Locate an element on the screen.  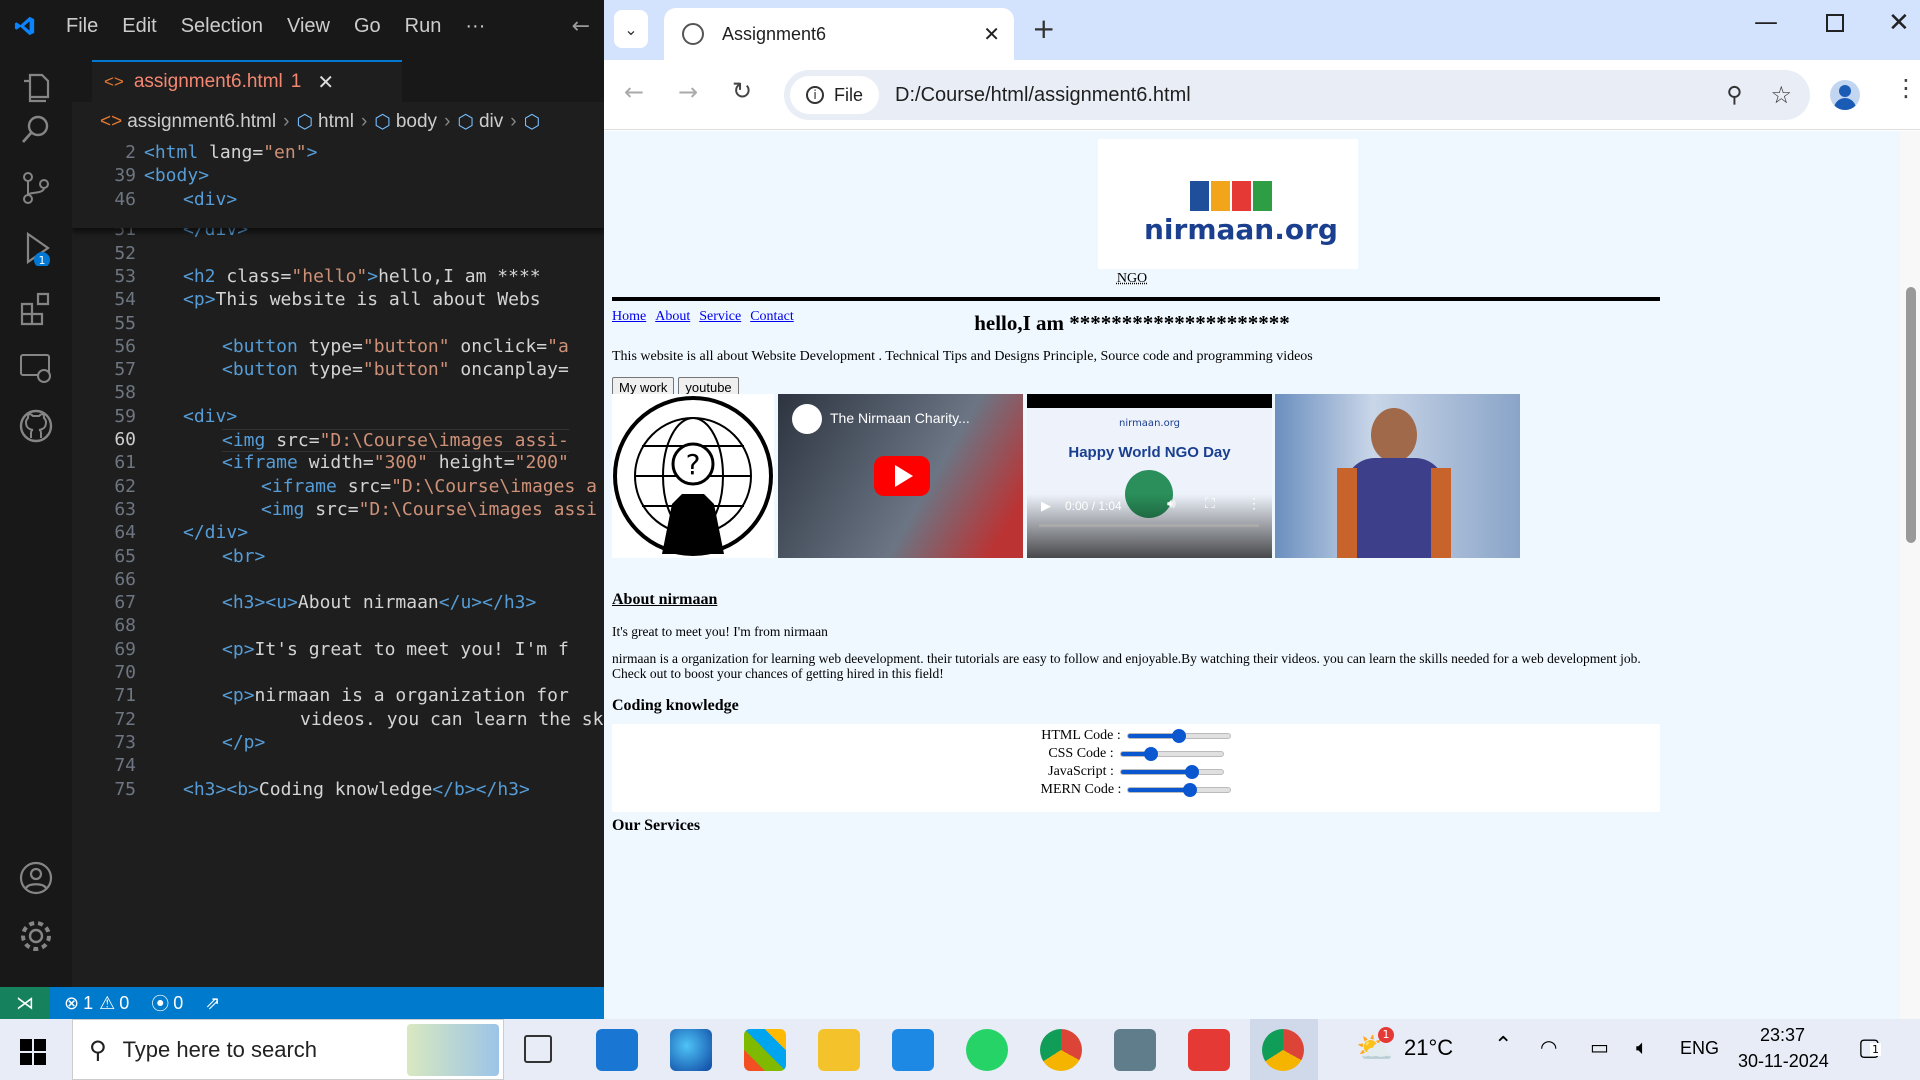
sticky-code-line: <html lang="en"> is located at coordinates (230, 152).